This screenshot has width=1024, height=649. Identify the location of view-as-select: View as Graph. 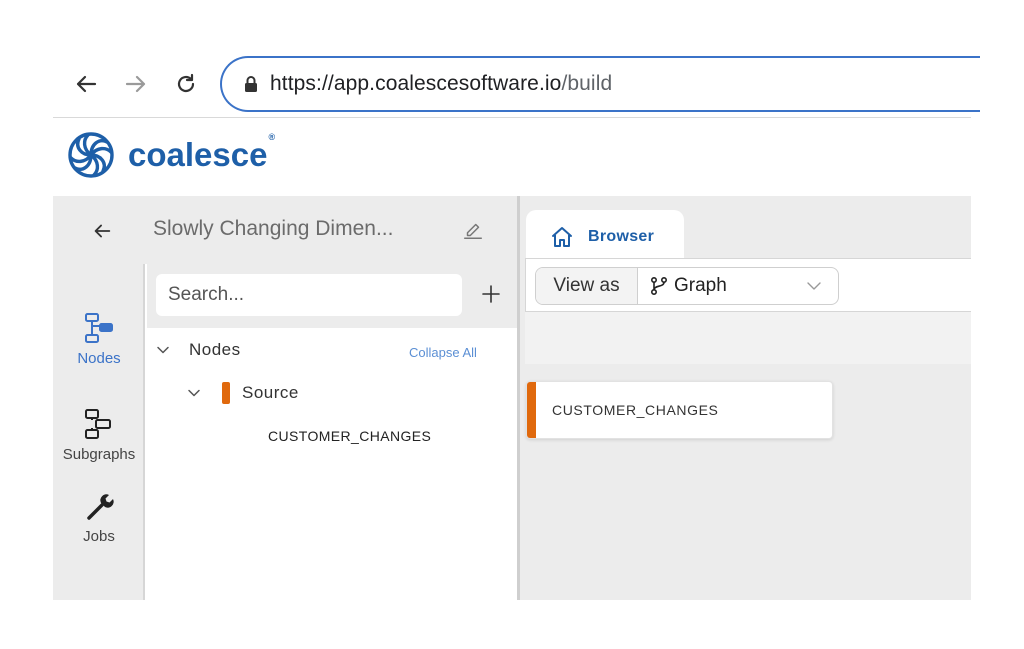
(687, 286).